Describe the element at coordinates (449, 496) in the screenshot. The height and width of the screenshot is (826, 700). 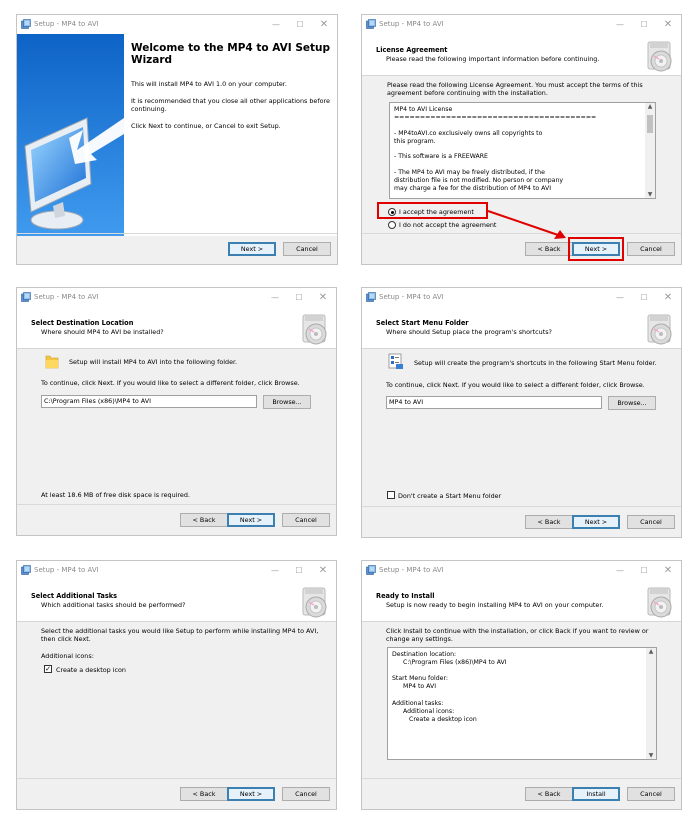
I see `no-startmenu-label: Don't create a Start Menu folder` at that location.